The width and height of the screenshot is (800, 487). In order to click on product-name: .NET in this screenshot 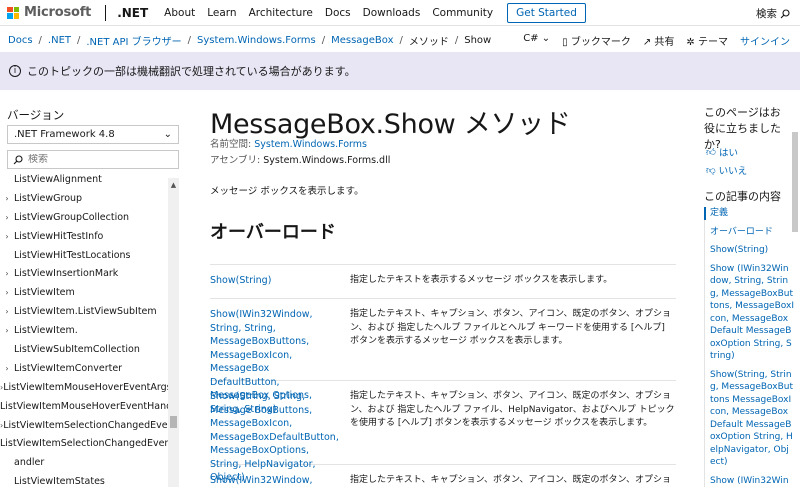, I will do `click(132, 13)`.